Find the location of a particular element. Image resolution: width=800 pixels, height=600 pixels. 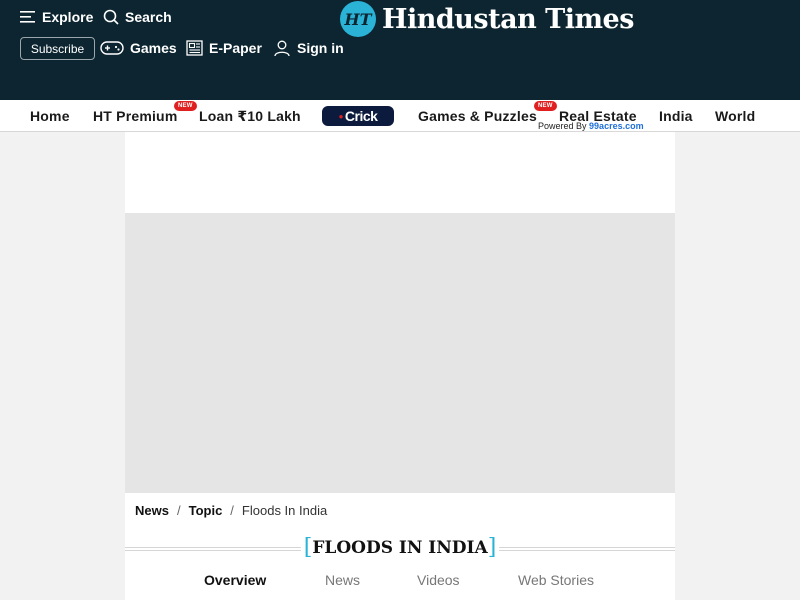

nav-item-games-puzzles: Games & Puzzles NEW is located at coordinates (487, 112).